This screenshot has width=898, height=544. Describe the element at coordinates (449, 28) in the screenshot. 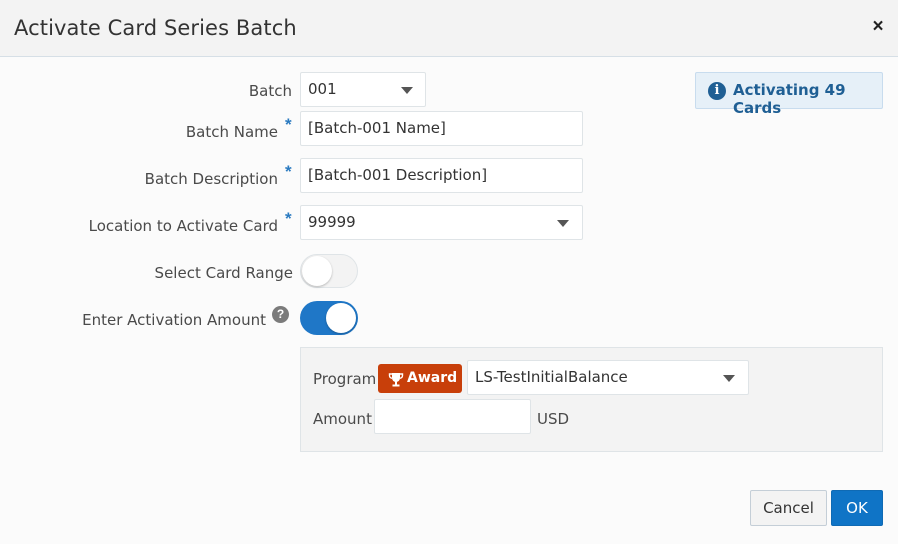

I see `dialog-header: Activate Card Series Batch ×` at that location.